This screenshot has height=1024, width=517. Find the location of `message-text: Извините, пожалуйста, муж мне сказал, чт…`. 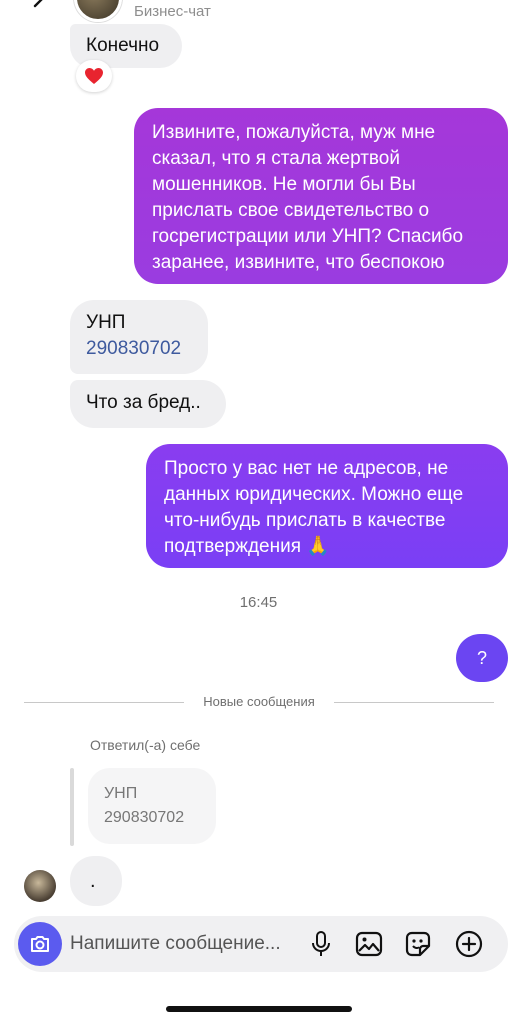

message-text: Извините, пожалуйста, муж мне сказал, чт… is located at coordinates (308, 197).